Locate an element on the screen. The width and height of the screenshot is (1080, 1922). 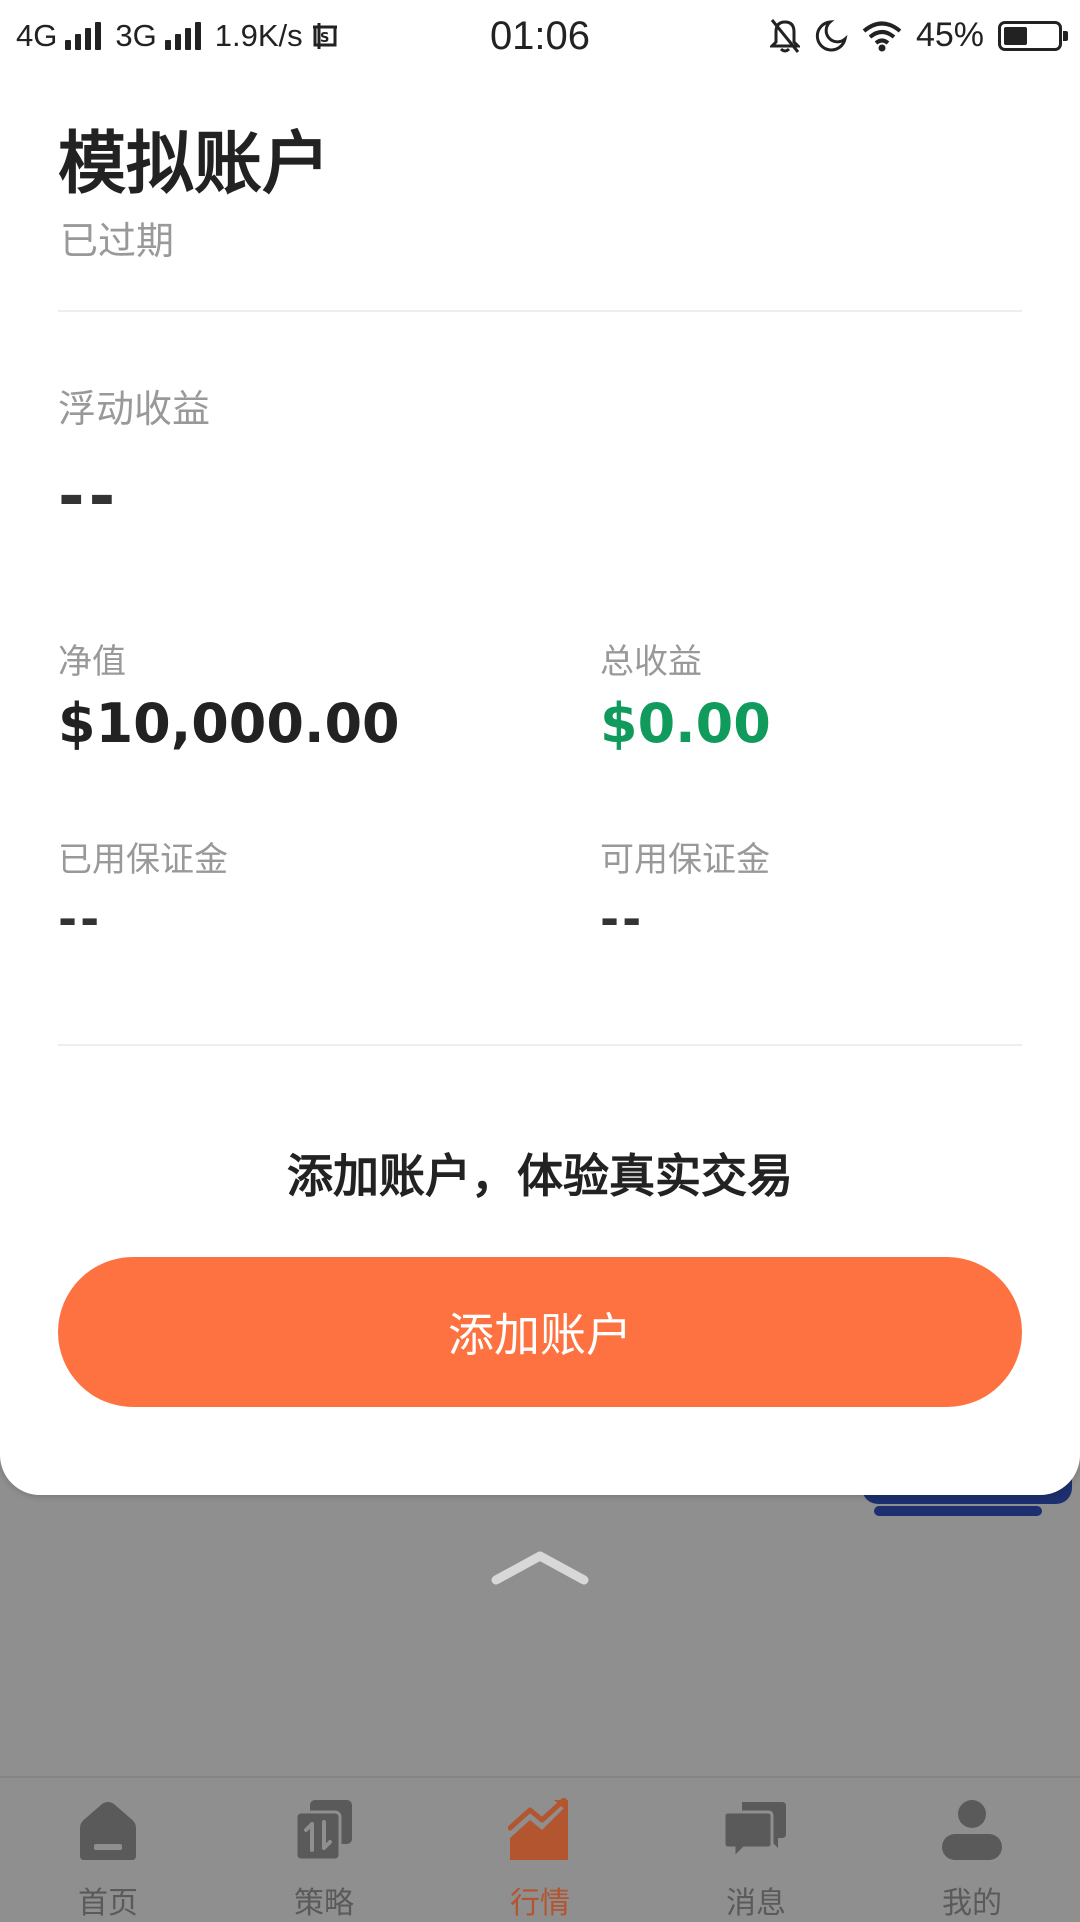
tab-messages: 消息 is located at coordinates (756, 1850).